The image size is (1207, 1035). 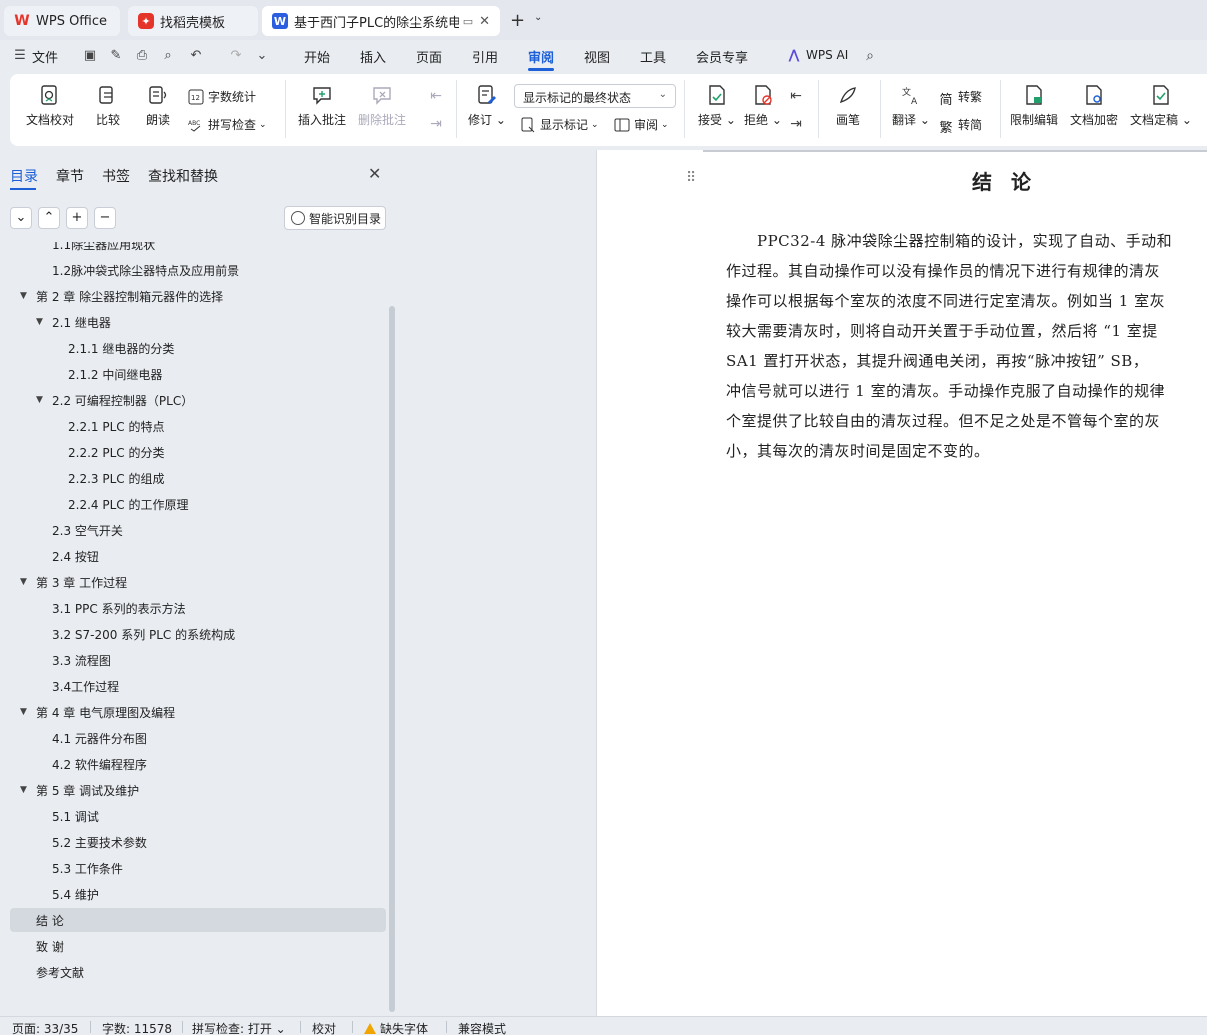 What do you see at coordinates (195, 452) in the screenshot?
I see `toc-item: 2.2.2 PLC 的分类` at bounding box center [195, 452].